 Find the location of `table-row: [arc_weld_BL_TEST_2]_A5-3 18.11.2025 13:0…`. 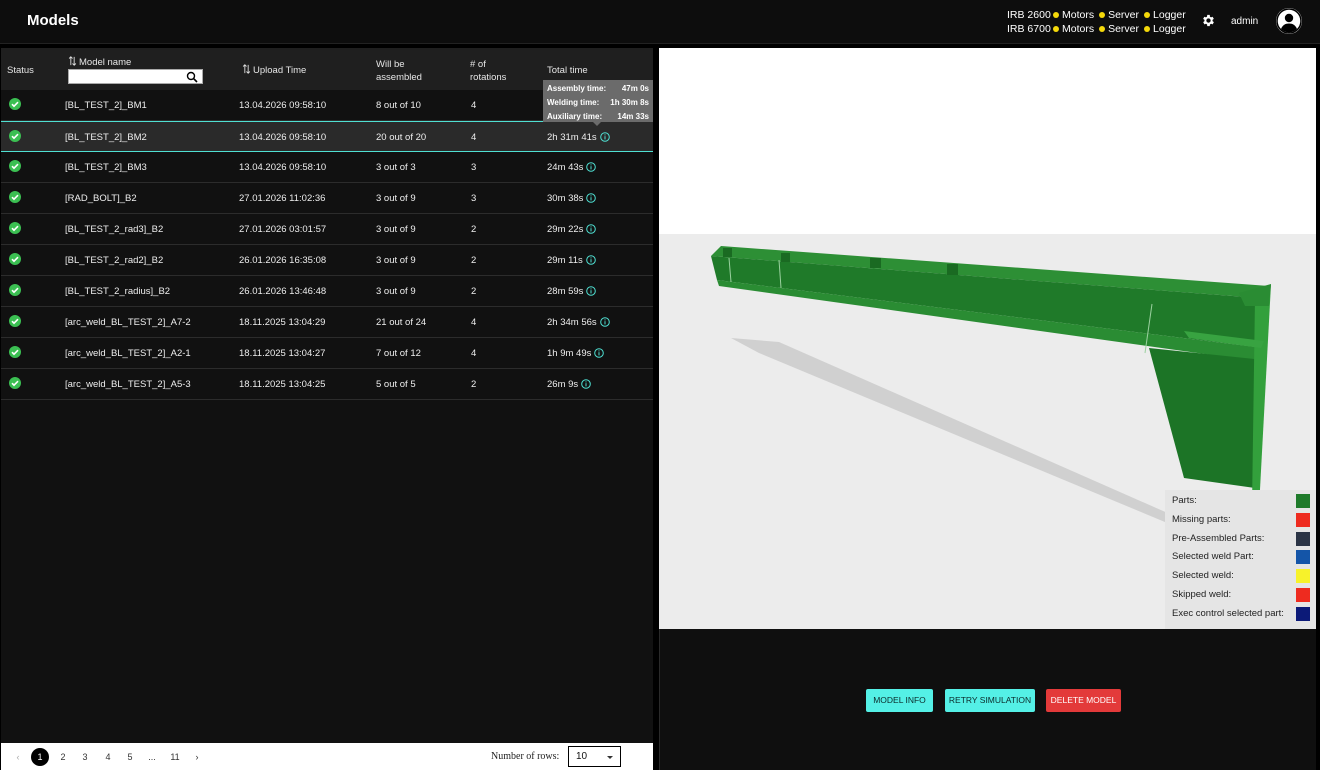

table-row: [arc_weld_BL_TEST_2]_A5-3 18.11.2025 13:0… is located at coordinates (327, 384).